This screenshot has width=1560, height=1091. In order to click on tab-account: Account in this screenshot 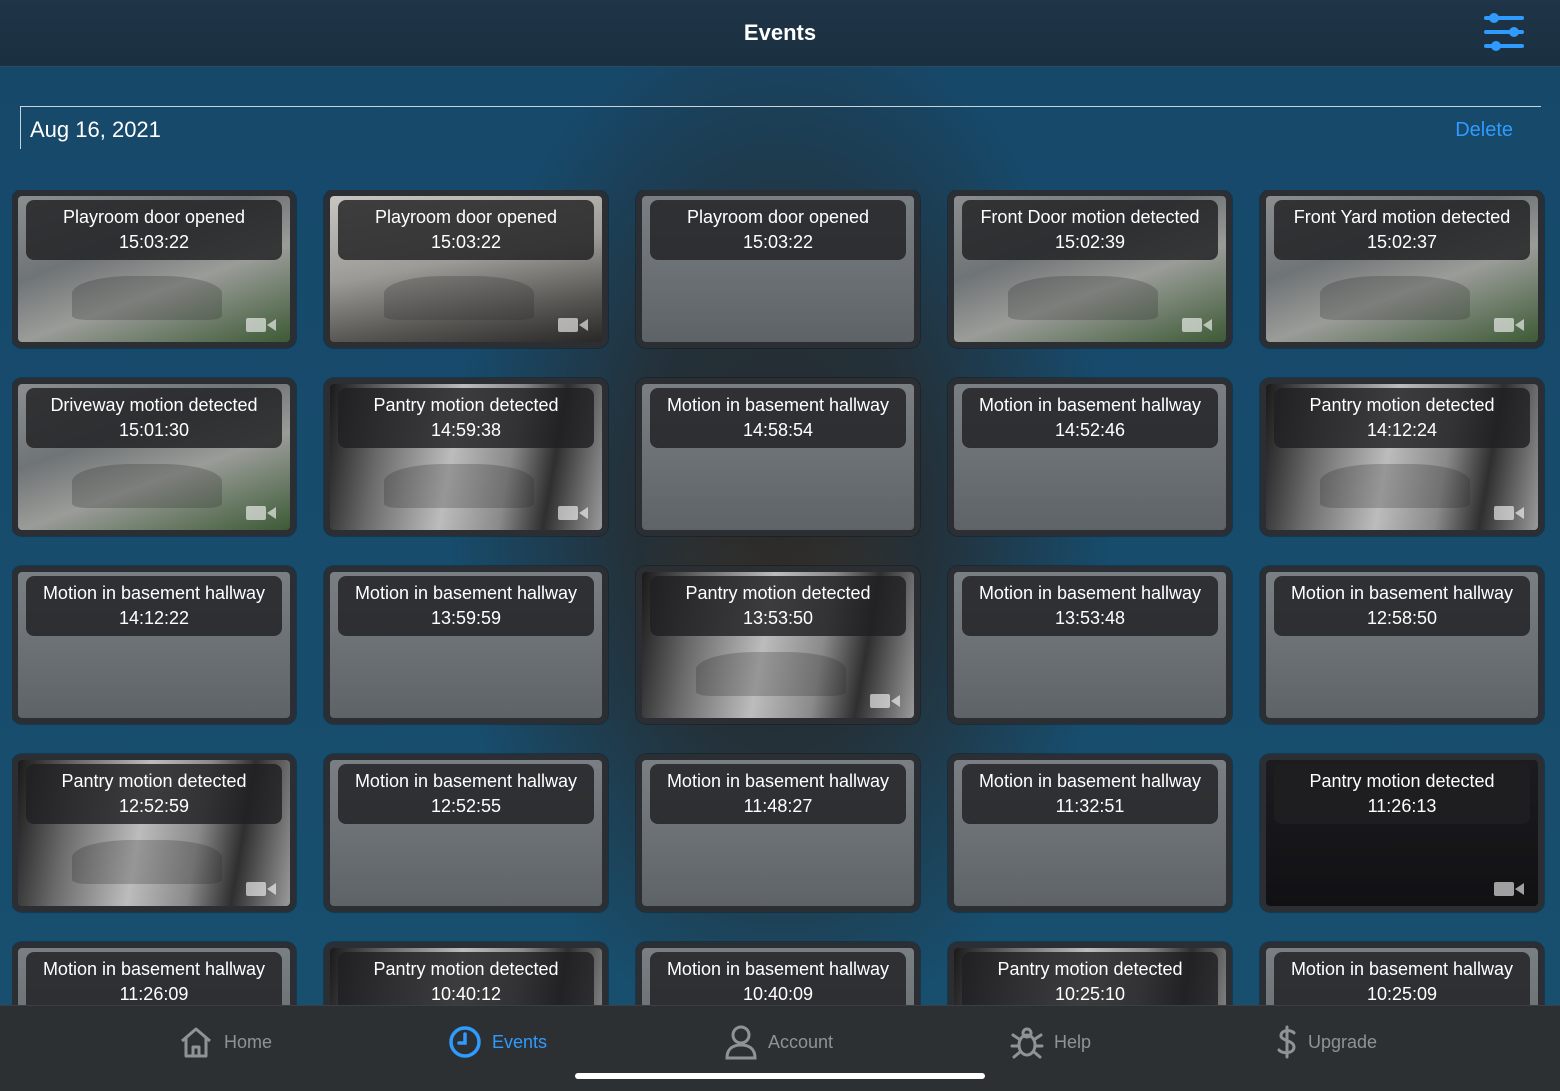, I will do `click(778, 1042)`.